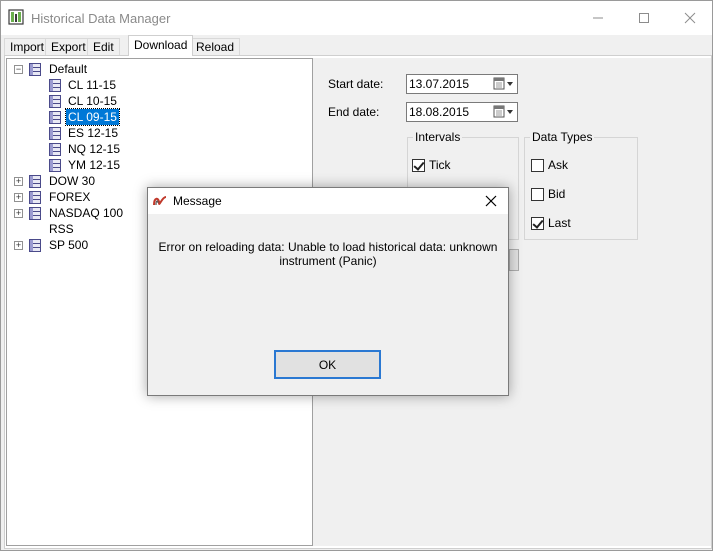 This screenshot has height=551, width=713. I want to click on tree-node-cl-11-15: CL 11-15, so click(157, 85).